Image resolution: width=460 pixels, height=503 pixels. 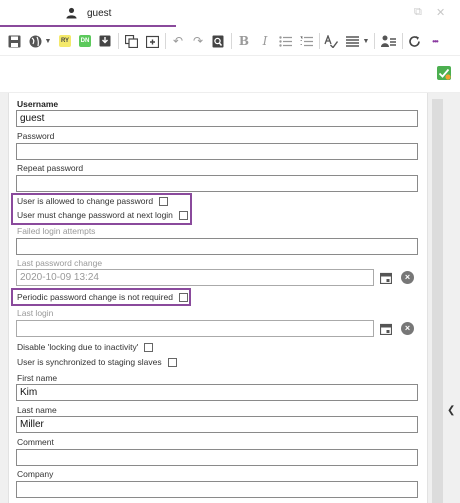 What do you see at coordinates (198, 41) in the screenshot?
I see `redo-icon: ↷` at bounding box center [198, 41].